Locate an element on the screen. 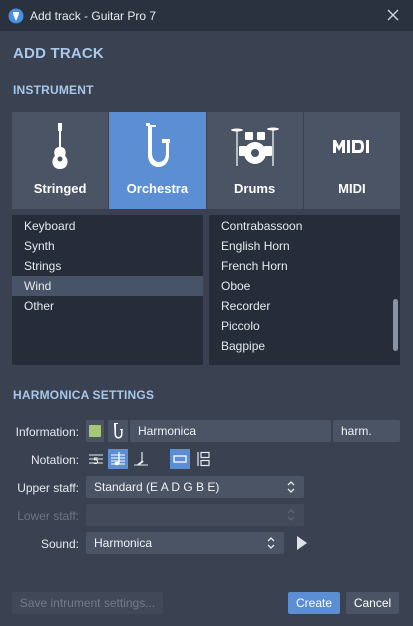  settings-heading: HARMONICA SETTINGS is located at coordinates (84, 395).